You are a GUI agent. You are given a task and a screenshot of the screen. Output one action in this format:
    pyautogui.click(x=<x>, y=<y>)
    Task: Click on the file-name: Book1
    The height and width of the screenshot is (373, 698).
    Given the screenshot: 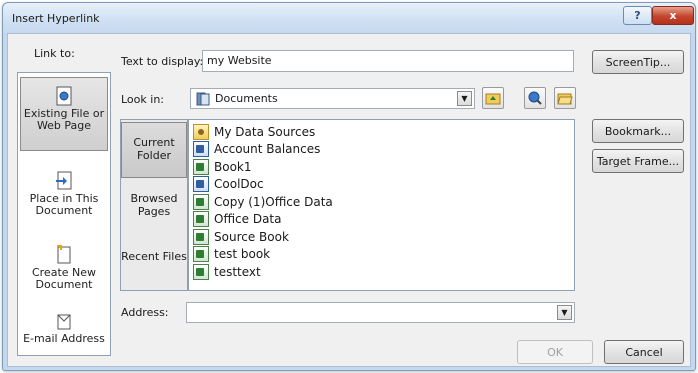 What is the action you would take?
    pyautogui.click(x=233, y=166)
    